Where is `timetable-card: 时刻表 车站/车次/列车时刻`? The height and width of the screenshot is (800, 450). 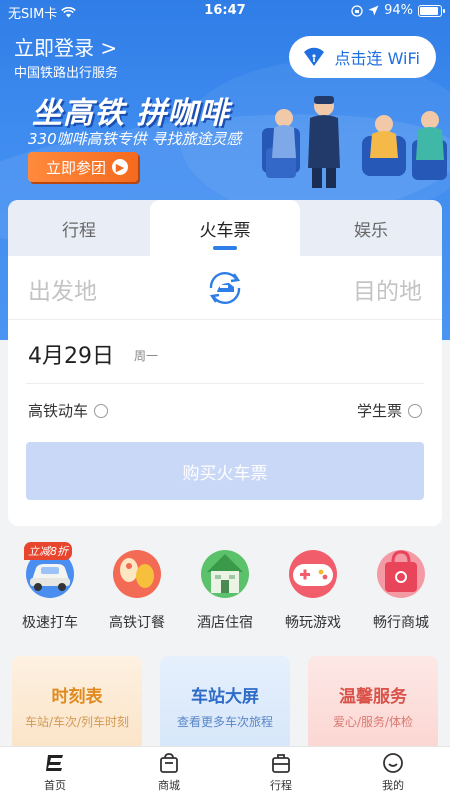
timetable-card: 时刻表 车站/车次/列车时刻 is located at coordinates (77, 703).